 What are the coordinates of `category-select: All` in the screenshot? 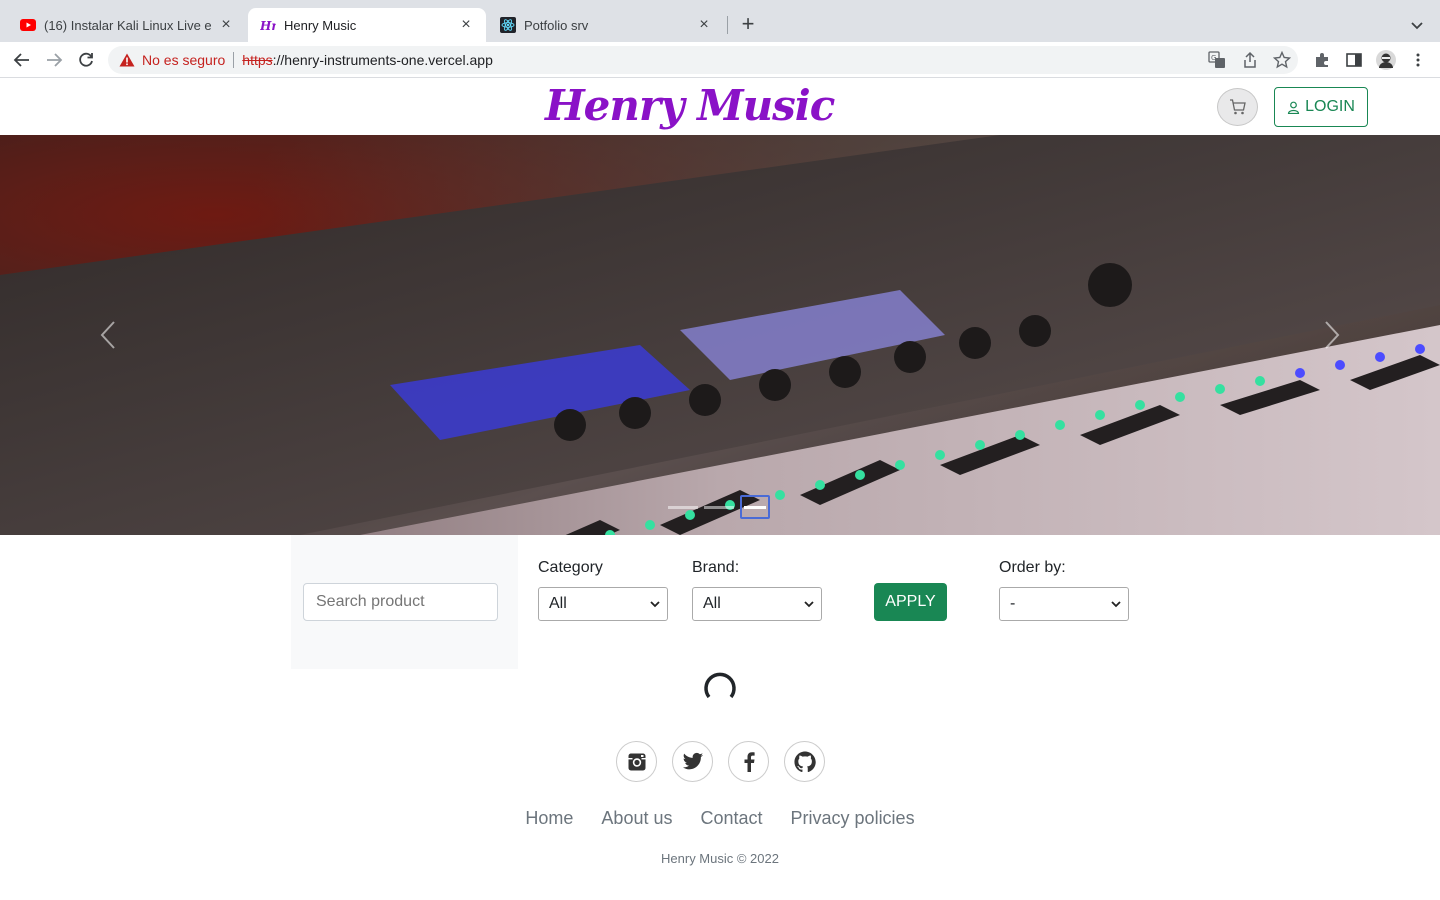 It's located at (603, 604).